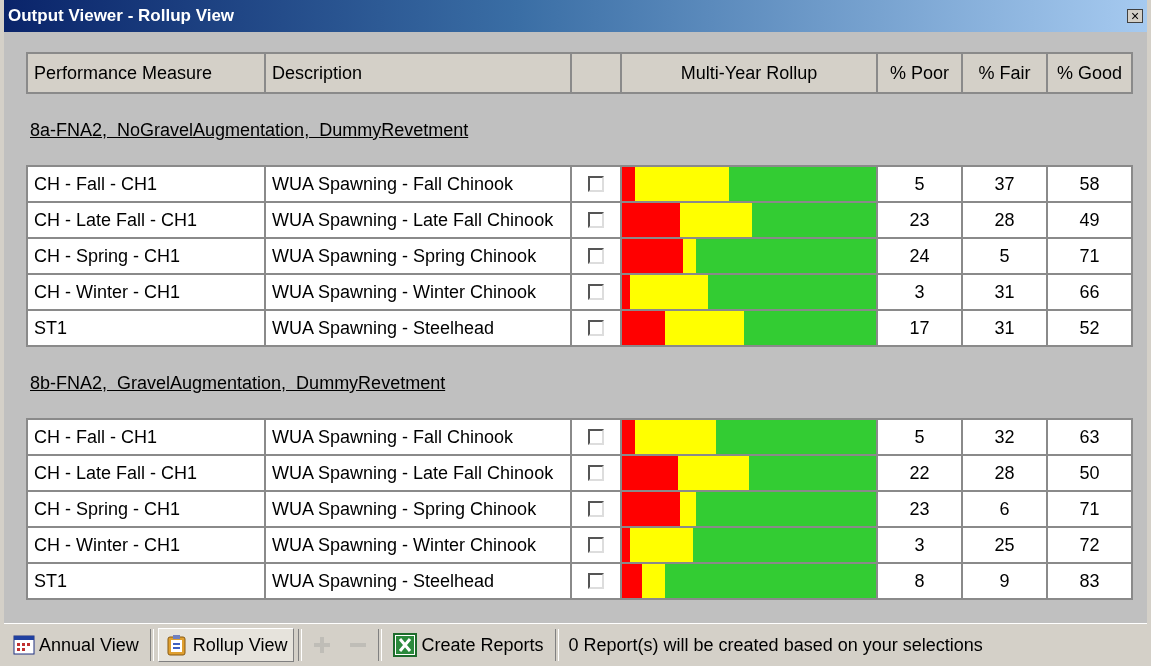 The width and height of the screenshot is (1151, 666). What do you see at coordinates (1089, 292) in the screenshot?
I see `table-cell: 66` at bounding box center [1089, 292].